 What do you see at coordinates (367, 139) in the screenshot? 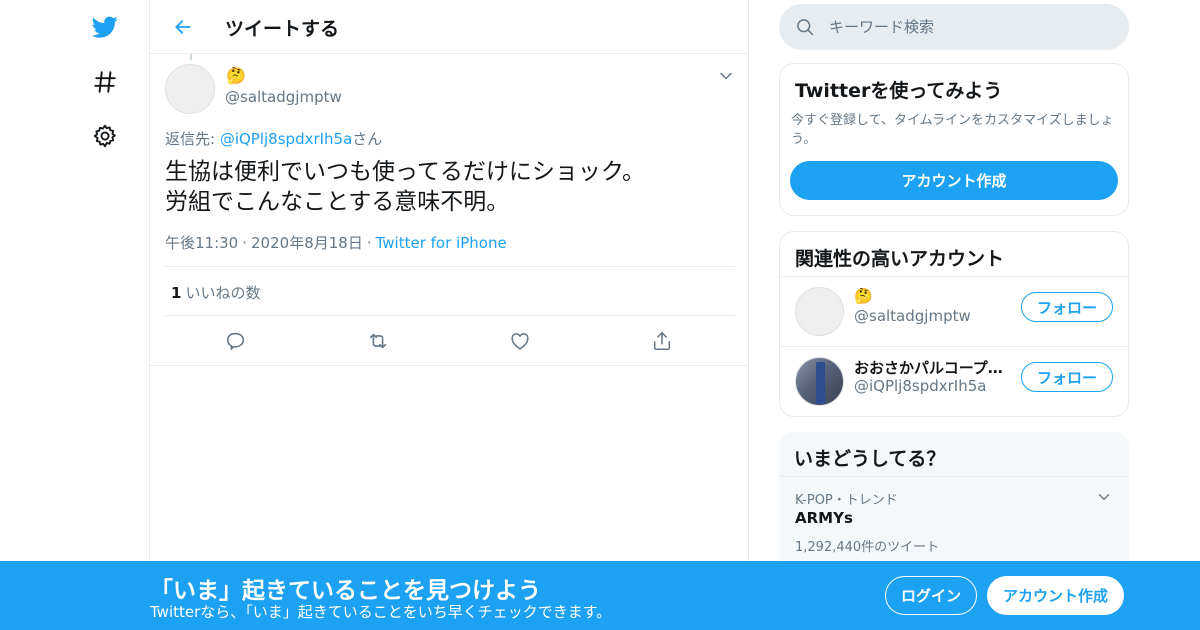
I see `reply-to-suffix: さん` at bounding box center [367, 139].